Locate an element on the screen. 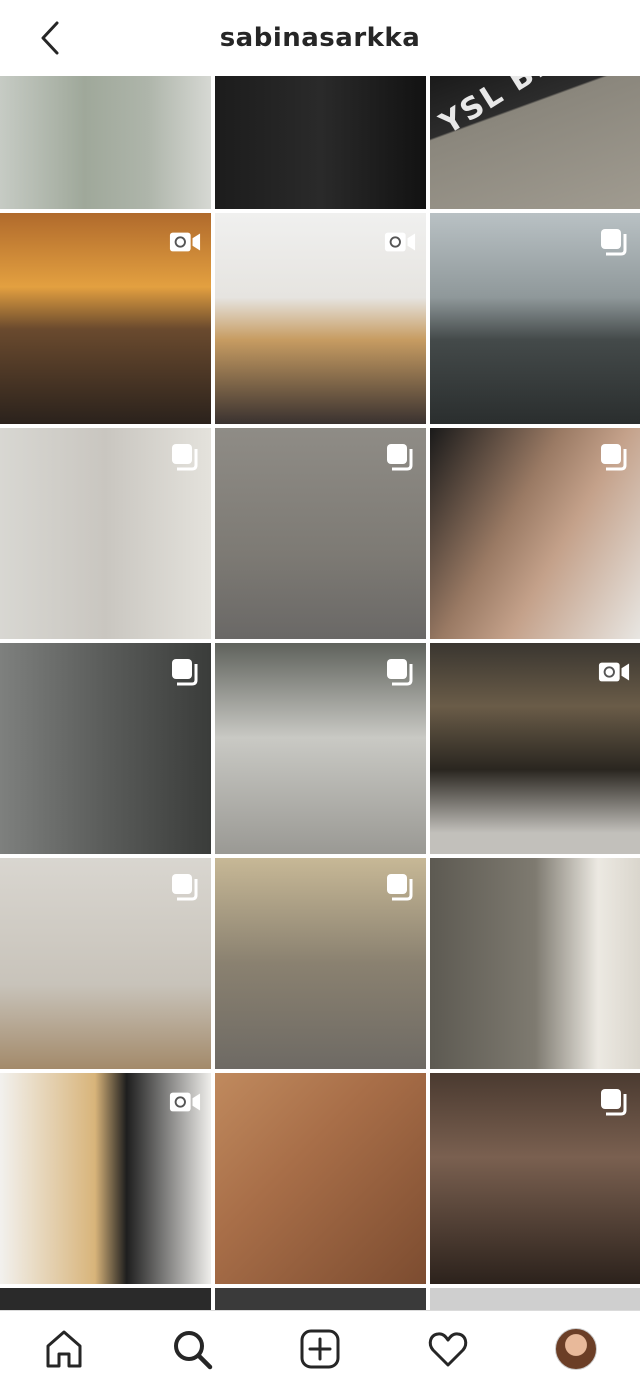 The width and height of the screenshot is (640, 1387). post-thumbnail: YSL BE is located at coordinates (535, 142).